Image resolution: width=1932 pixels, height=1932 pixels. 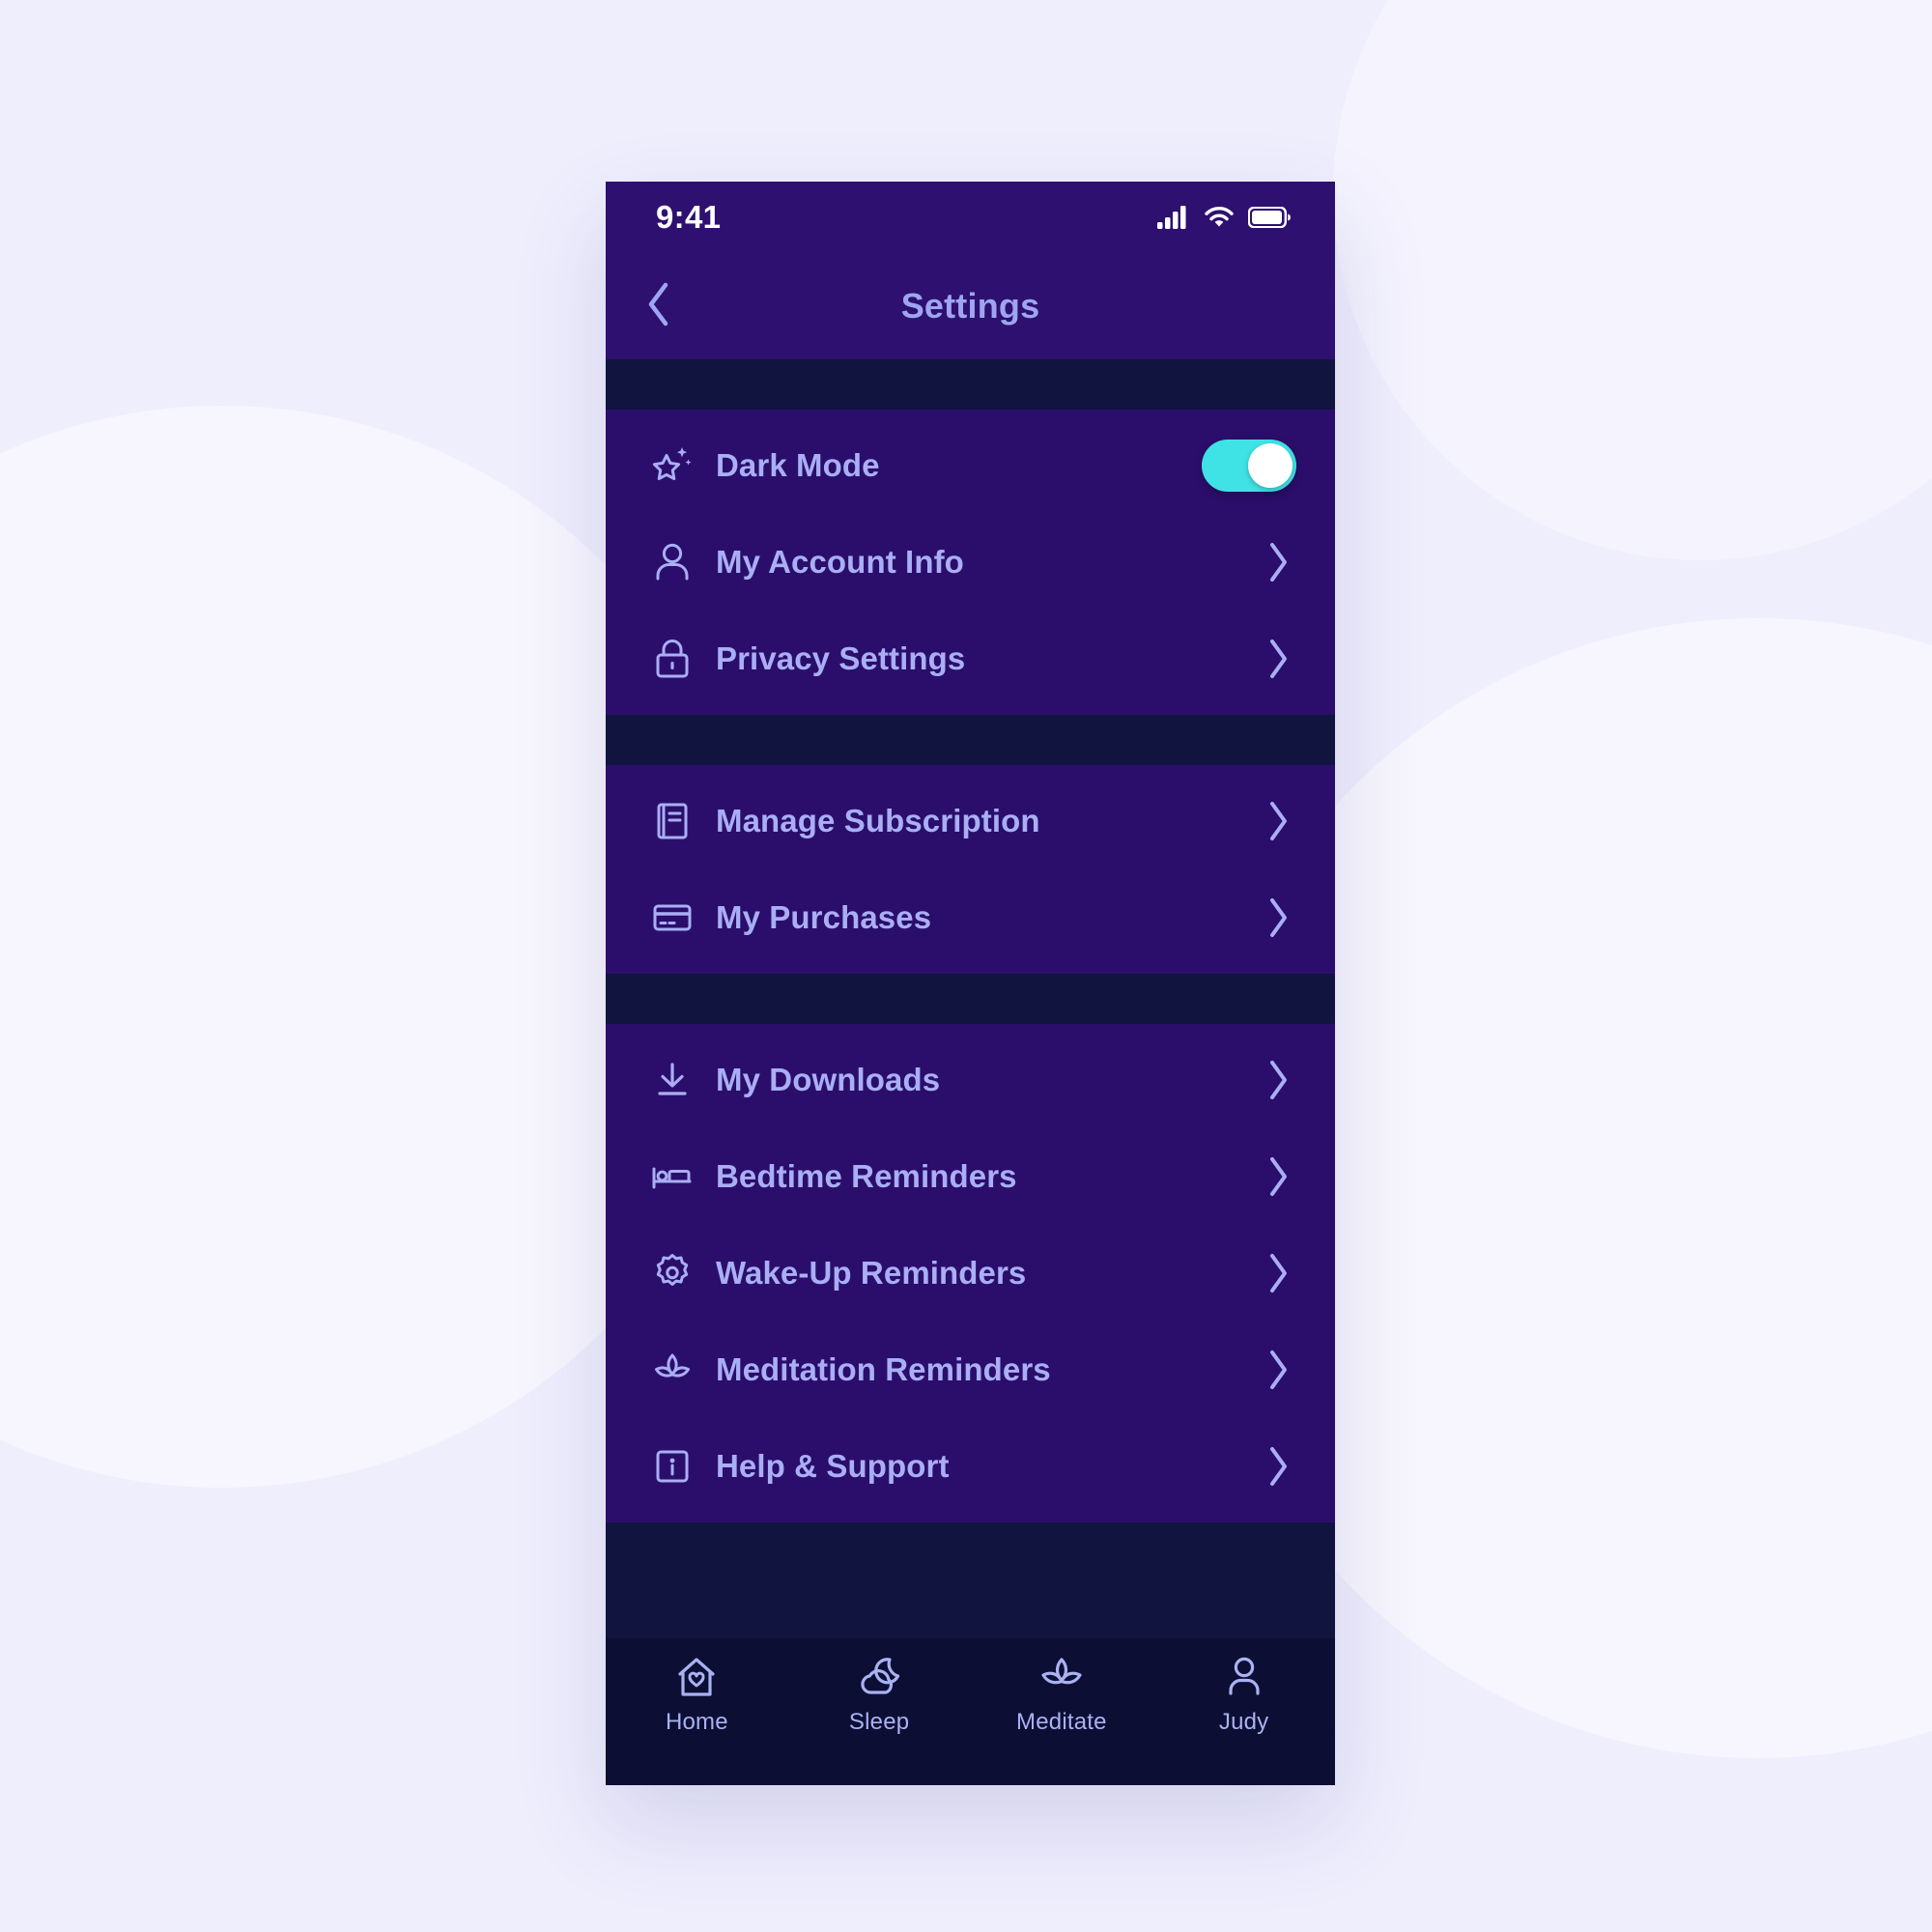 What do you see at coordinates (871, 1273) in the screenshot?
I see `settings-row-label: Wake-Up Reminders` at bounding box center [871, 1273].